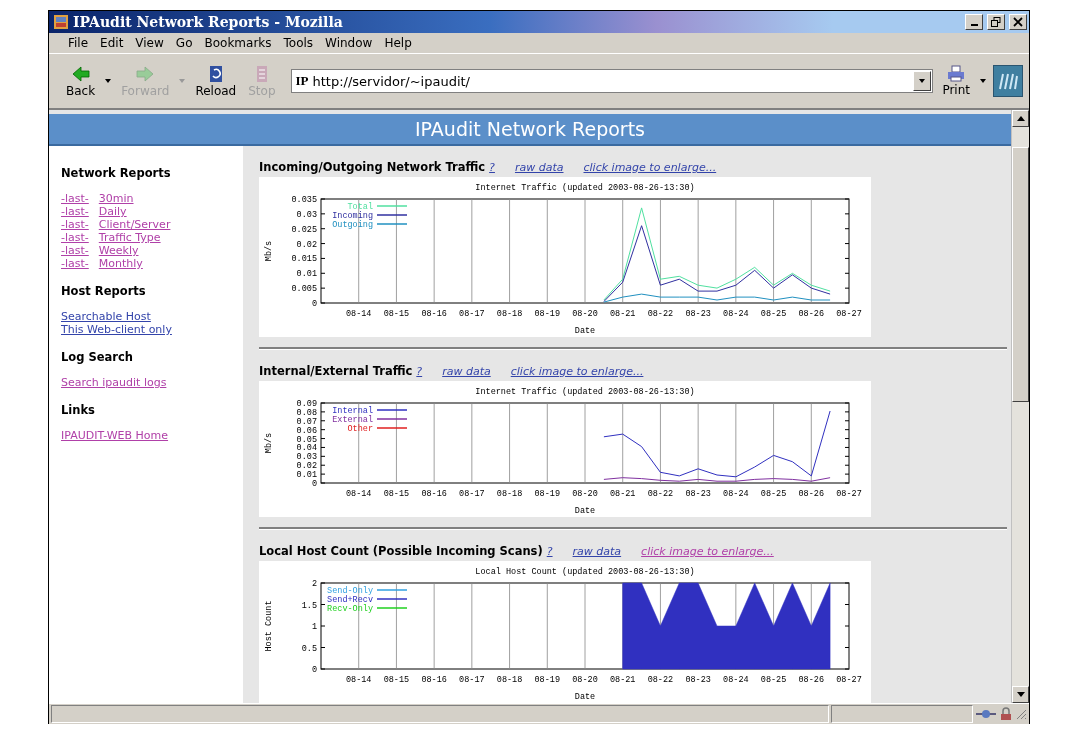 Image resolution: width=1078 pixels, height=733 pixels. Describe the element at coordinates (996, 22) in the screenshot. I see `restore-button` at that location.